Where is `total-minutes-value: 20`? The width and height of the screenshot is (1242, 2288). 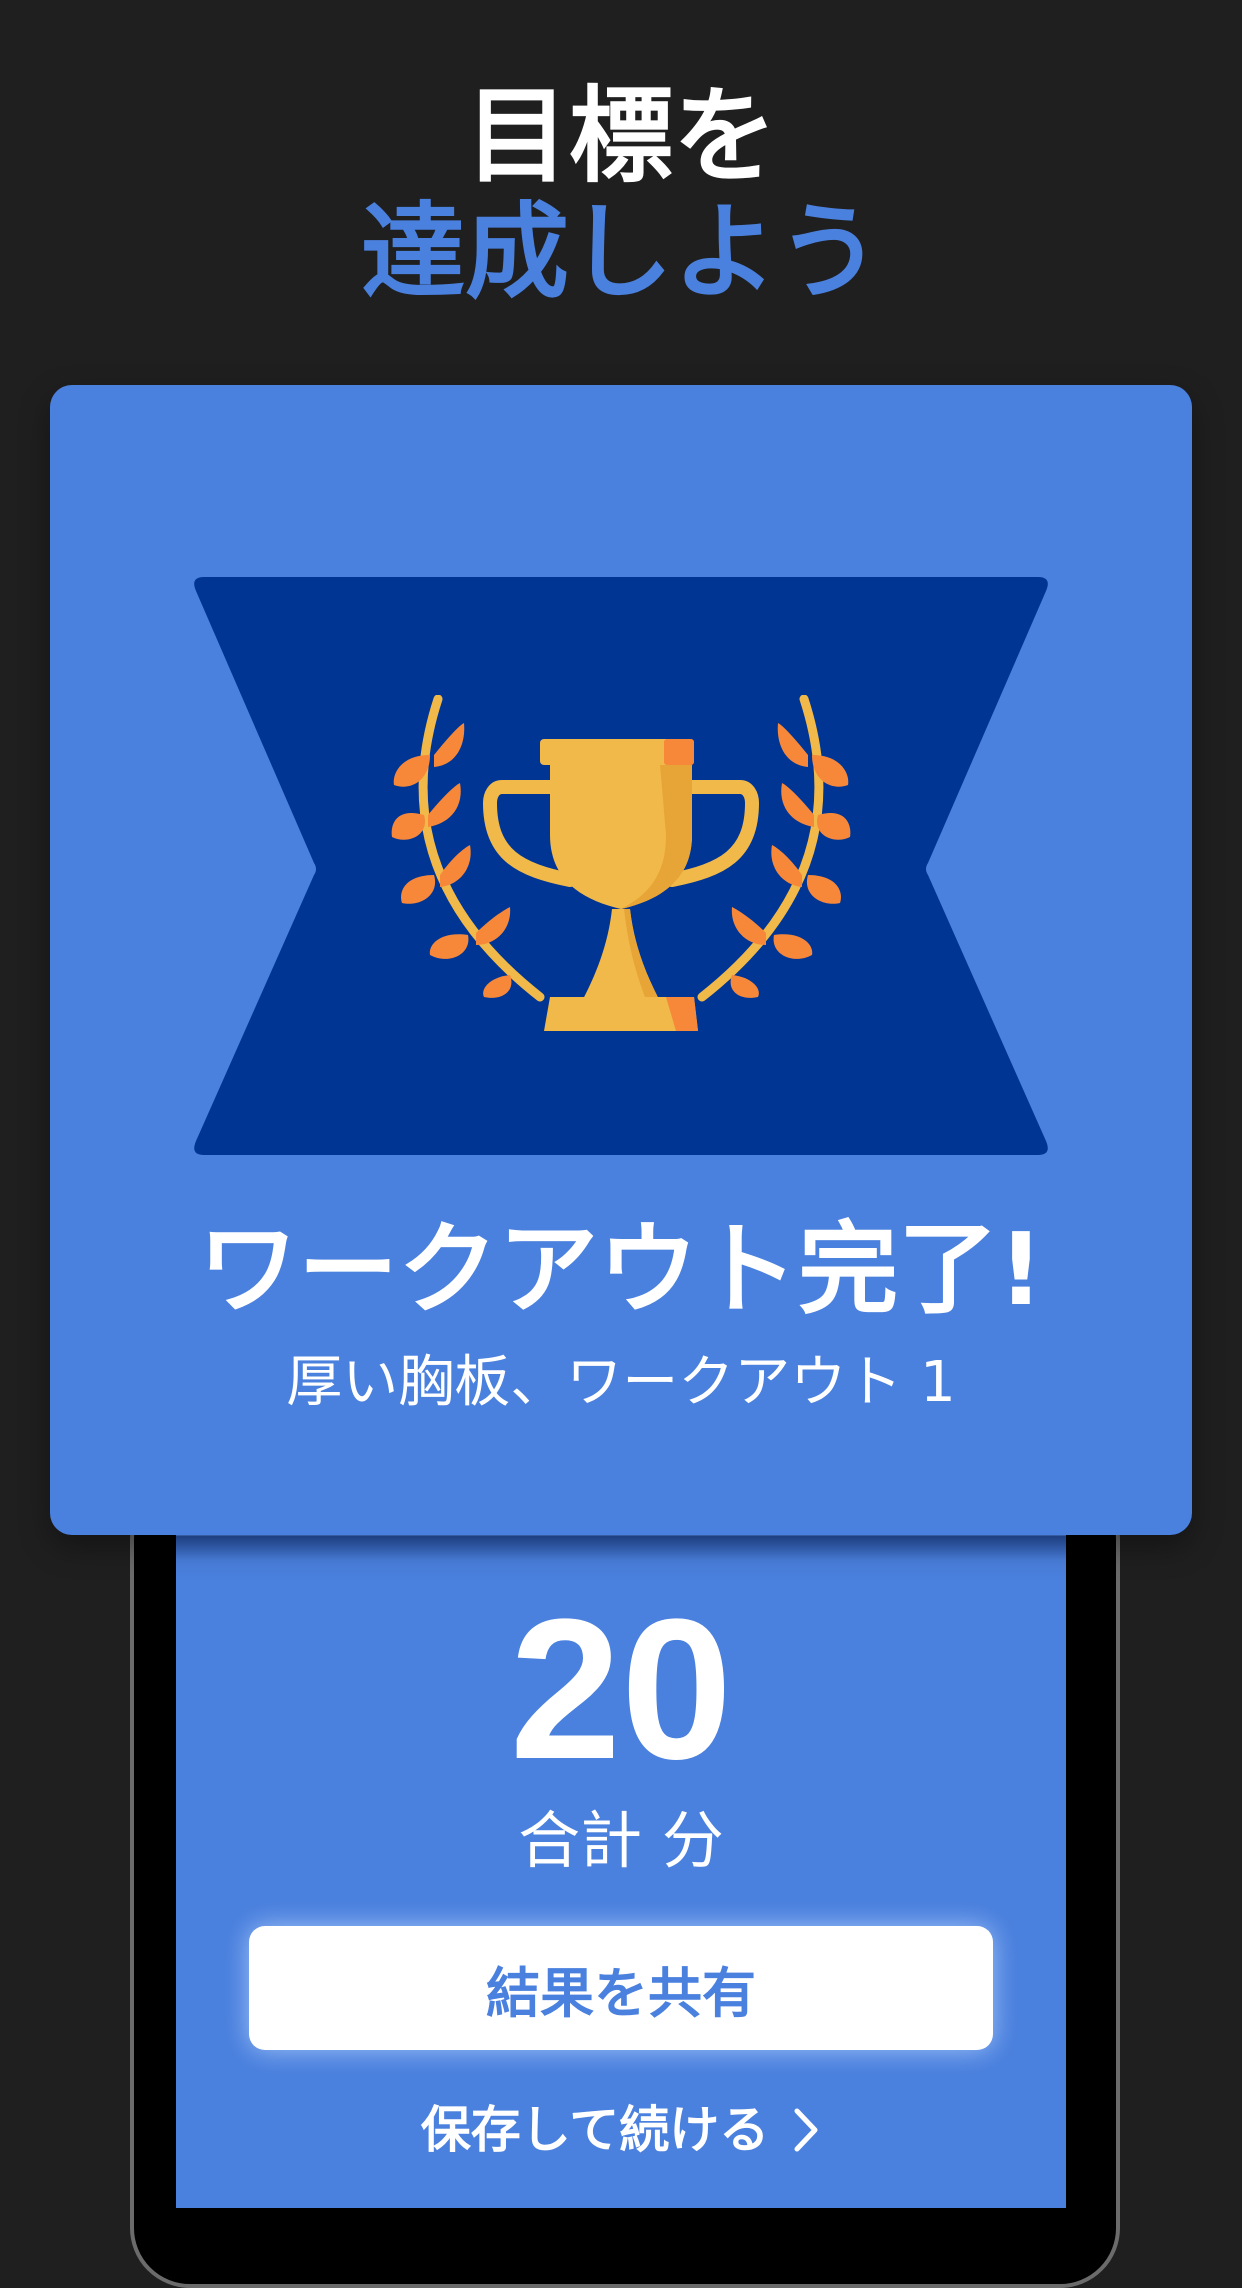
total-minutes-value: 20 is located at coordinates (621, 1689).